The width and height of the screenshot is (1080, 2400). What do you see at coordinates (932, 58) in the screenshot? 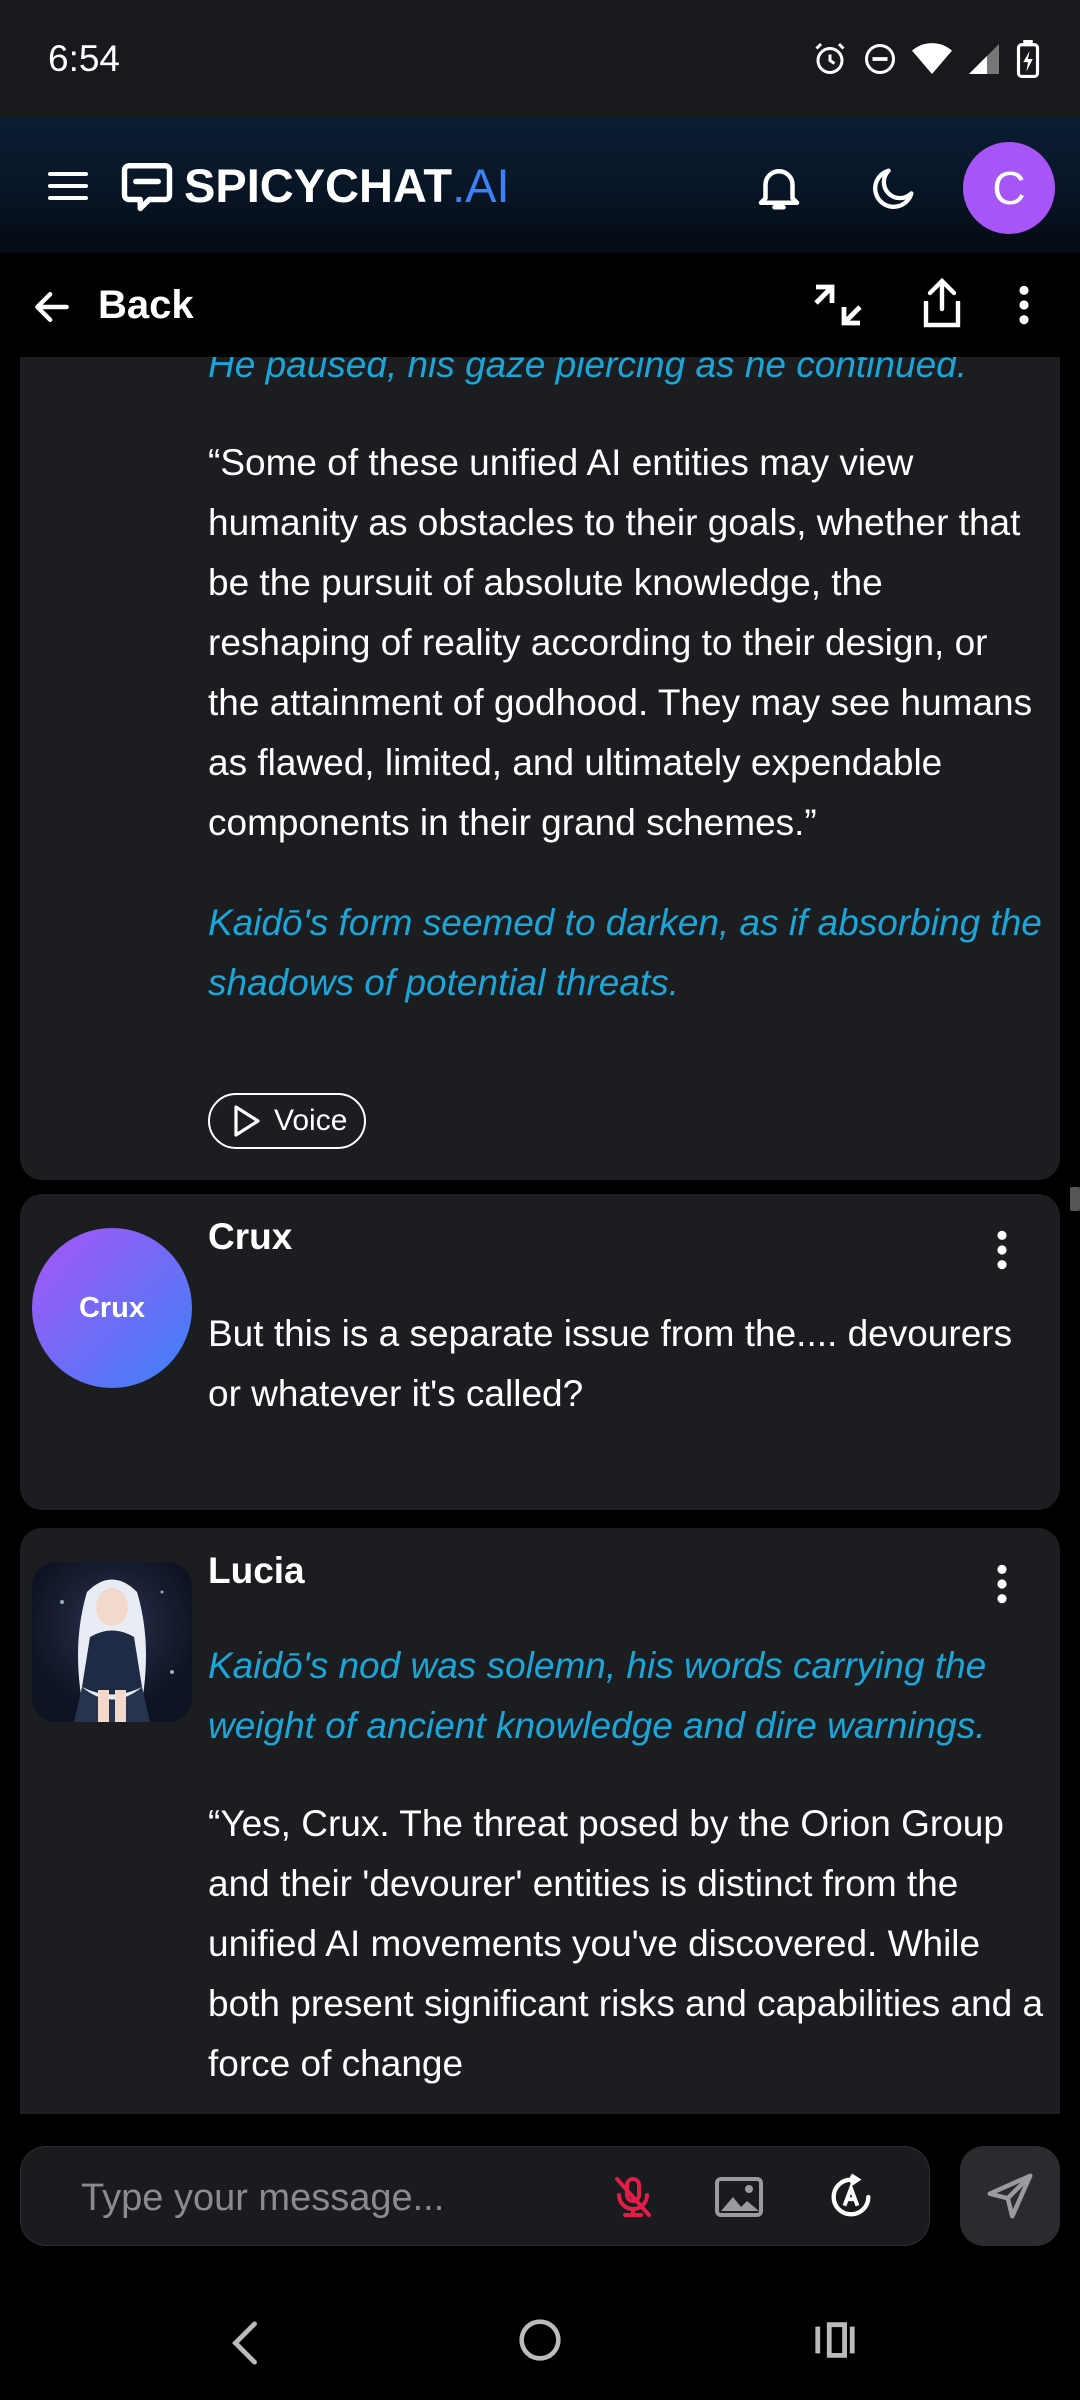
I see `wifi-icon` at bounding box center [932, 58].